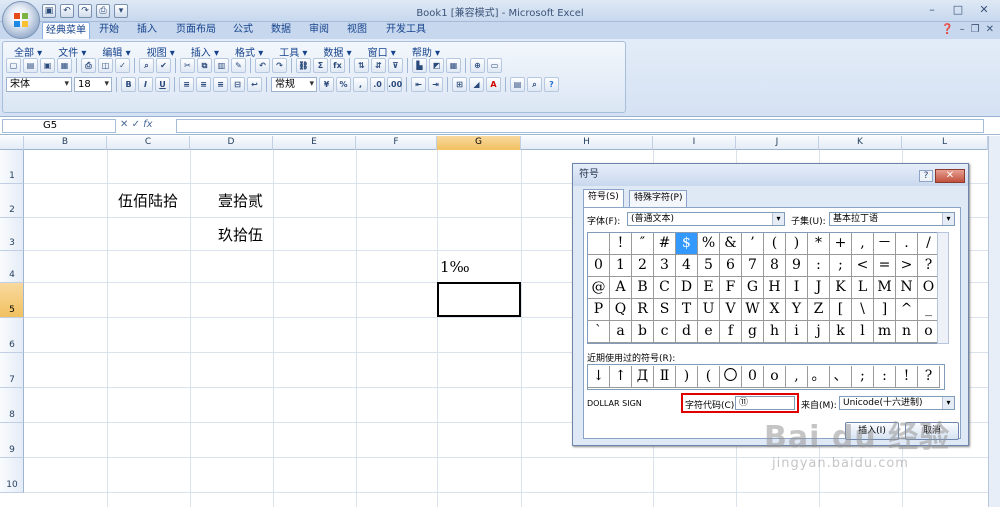 This screenshot has height=507, width=1000. Describe the element at coordinates (494, 65) in the screenshot. I see `window-icon: ▭` at that location.